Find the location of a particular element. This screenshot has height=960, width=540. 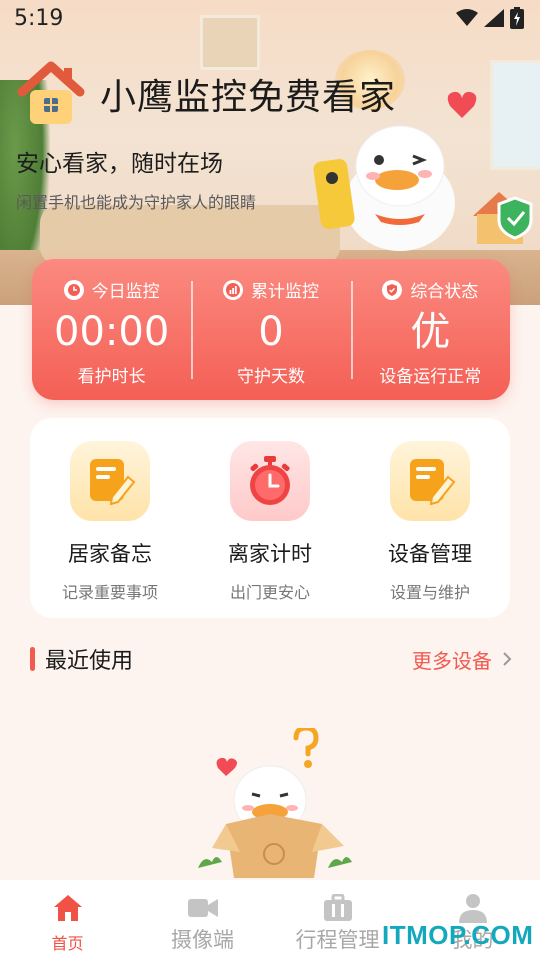

wifi-icon is located at coordinates (467, 17).